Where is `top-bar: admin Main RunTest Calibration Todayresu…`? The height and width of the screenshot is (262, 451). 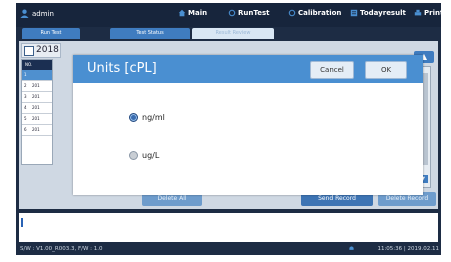
top-bar: admin Main RunTest Calibration Todayresu… is located at coordinates (228, 15).